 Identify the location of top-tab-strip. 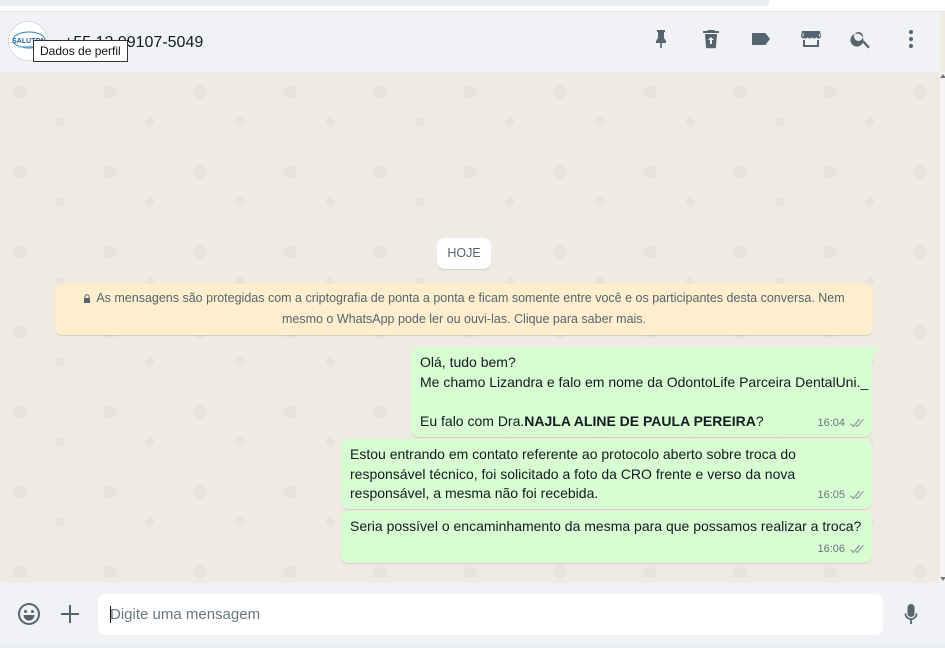
(385, 3).